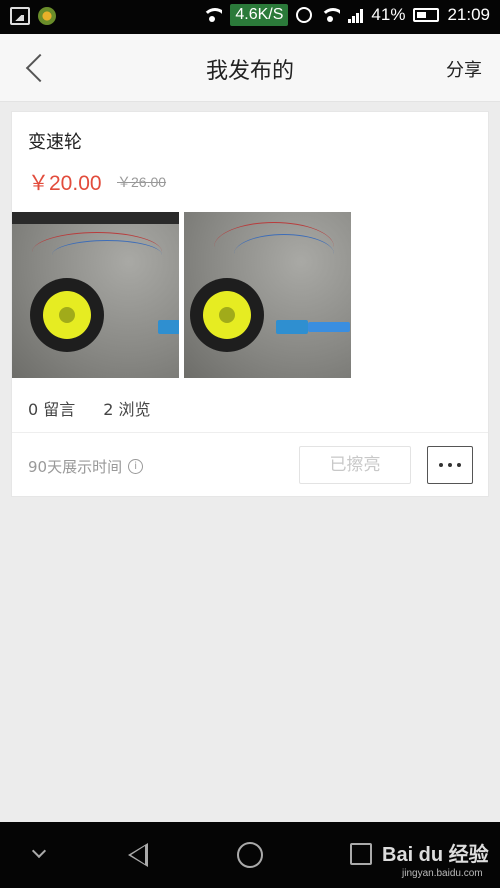 The width and height of the screenshot is (500, 888). I want to click on status-right: 4.6K/S 41% 21:09, so click(346, 15).